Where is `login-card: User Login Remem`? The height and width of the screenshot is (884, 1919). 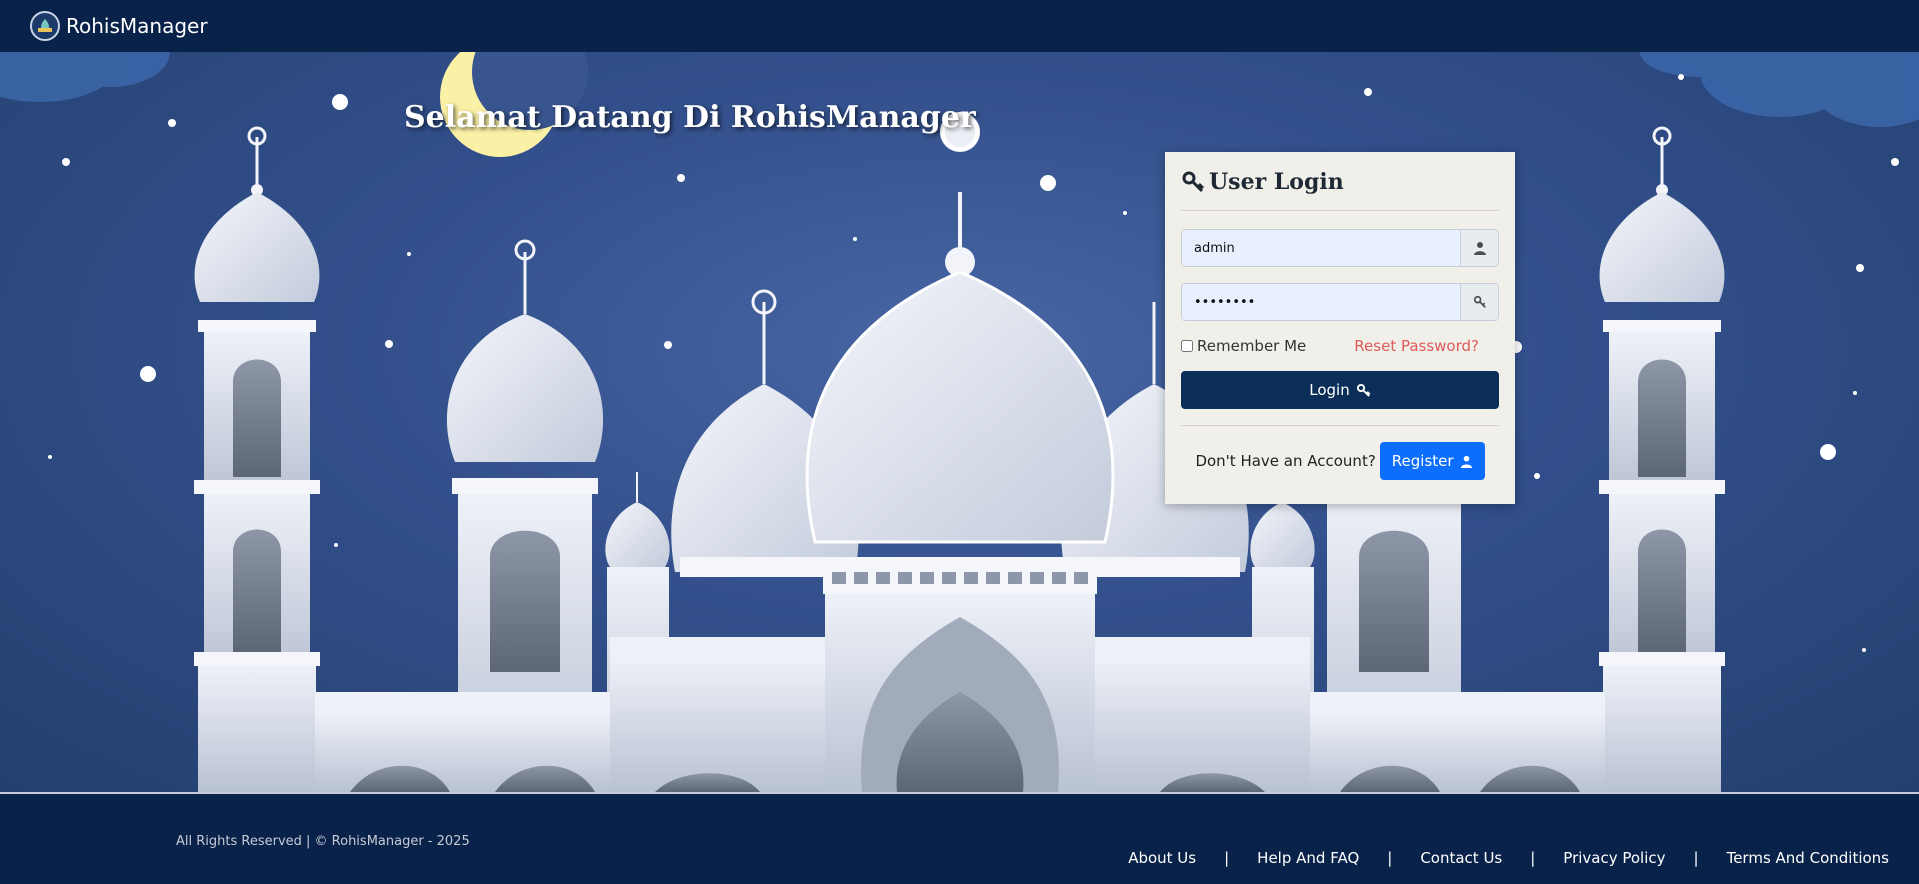
login-card: User Login Remem is located at coordinates (1340, 328).